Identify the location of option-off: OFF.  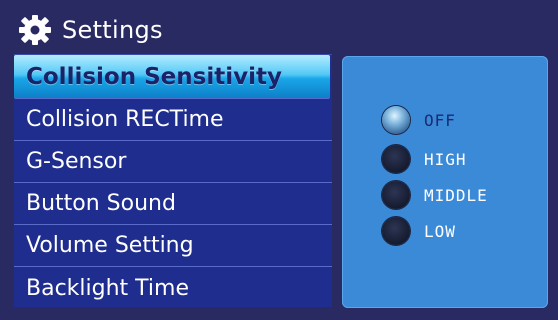
(419, 120).